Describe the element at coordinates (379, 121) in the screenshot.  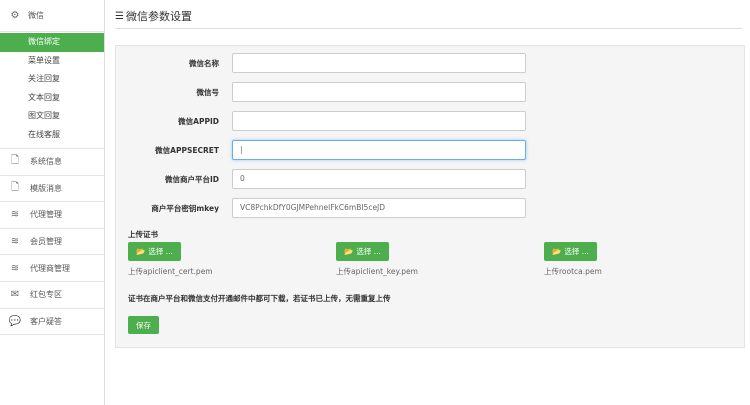
I see `appid-input` at that location.